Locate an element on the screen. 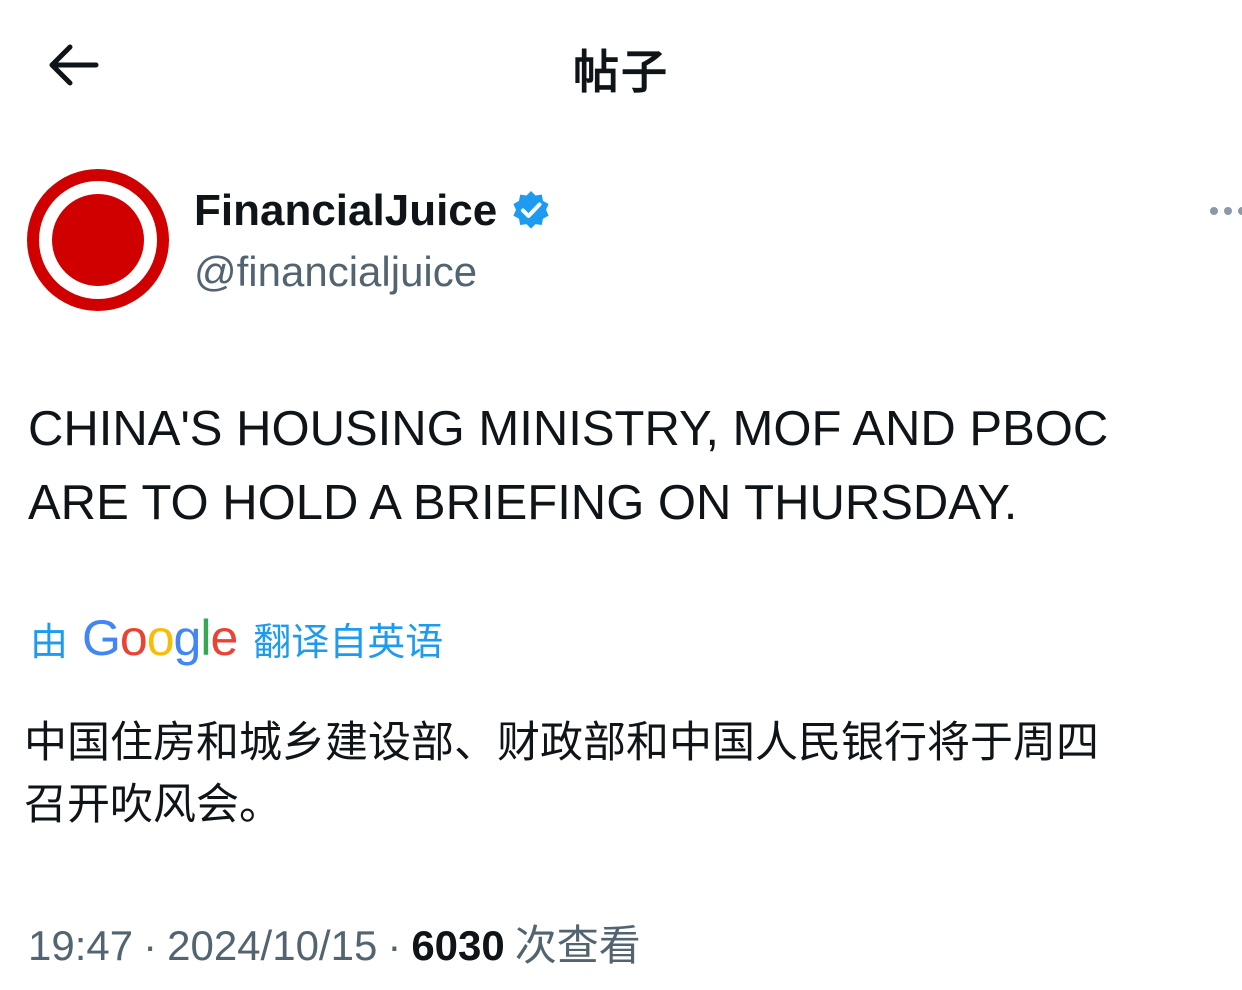 The width and height of the screenshot is (1242, 990). author-name: FinancialJuice is located at coordinates (373, 211).